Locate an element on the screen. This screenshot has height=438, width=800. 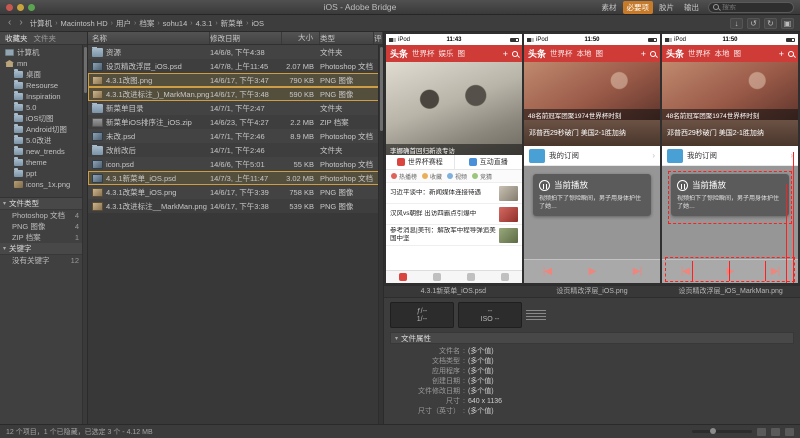
filter-item: ZIP 档案 1 is located at coordinates (43, 237).